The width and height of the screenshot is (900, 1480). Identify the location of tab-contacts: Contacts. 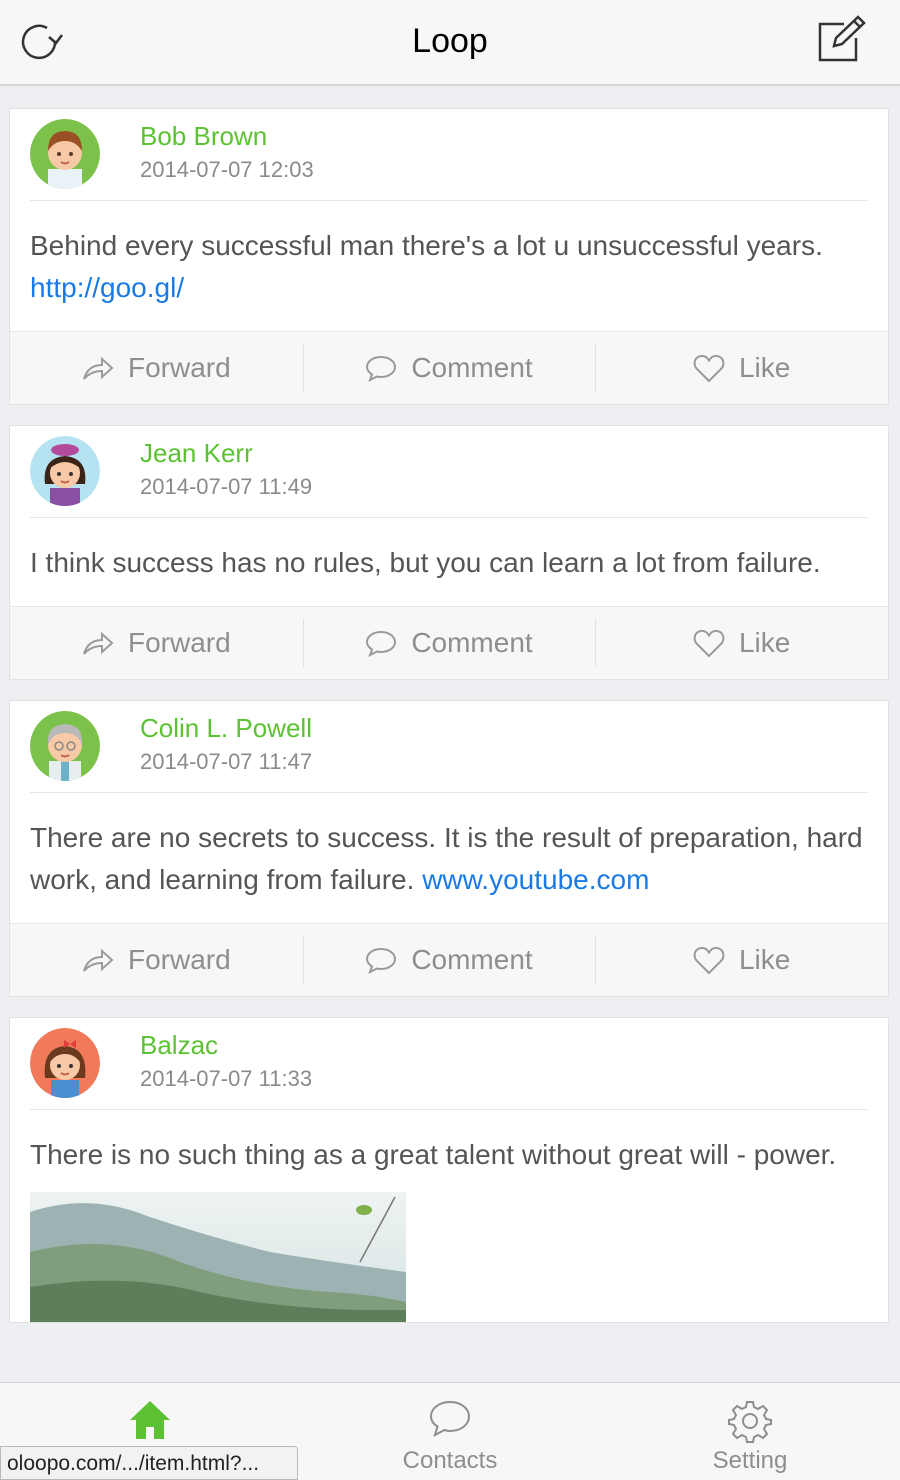
(450, 1431).